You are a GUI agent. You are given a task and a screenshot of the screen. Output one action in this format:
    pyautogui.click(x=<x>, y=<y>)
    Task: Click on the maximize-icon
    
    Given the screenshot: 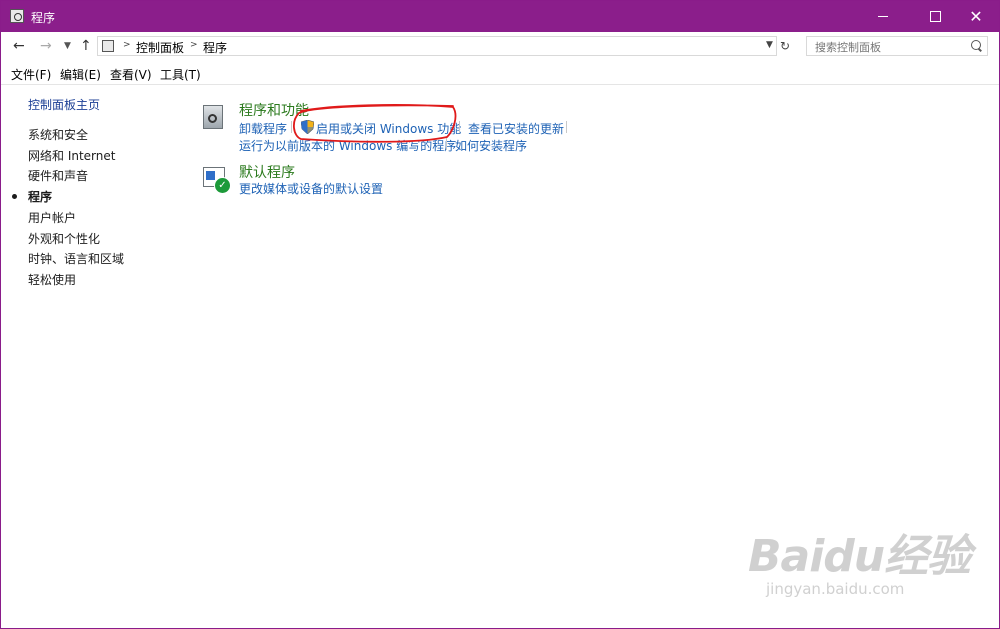 What is the action you would take?
    pyautogui.click(x=935, y=16)
    